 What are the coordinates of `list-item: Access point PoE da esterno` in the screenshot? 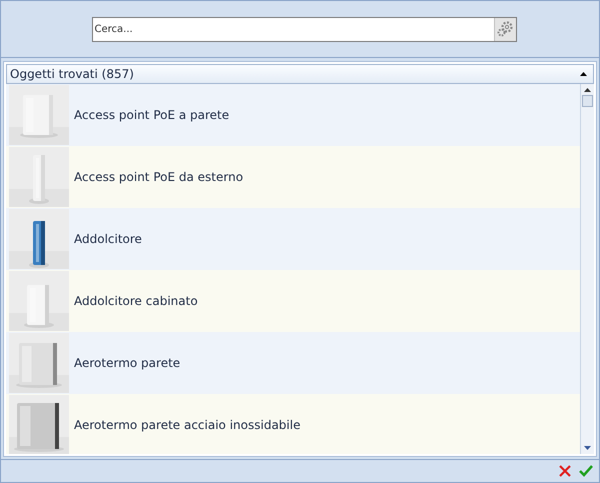 It's located at (293, 177).